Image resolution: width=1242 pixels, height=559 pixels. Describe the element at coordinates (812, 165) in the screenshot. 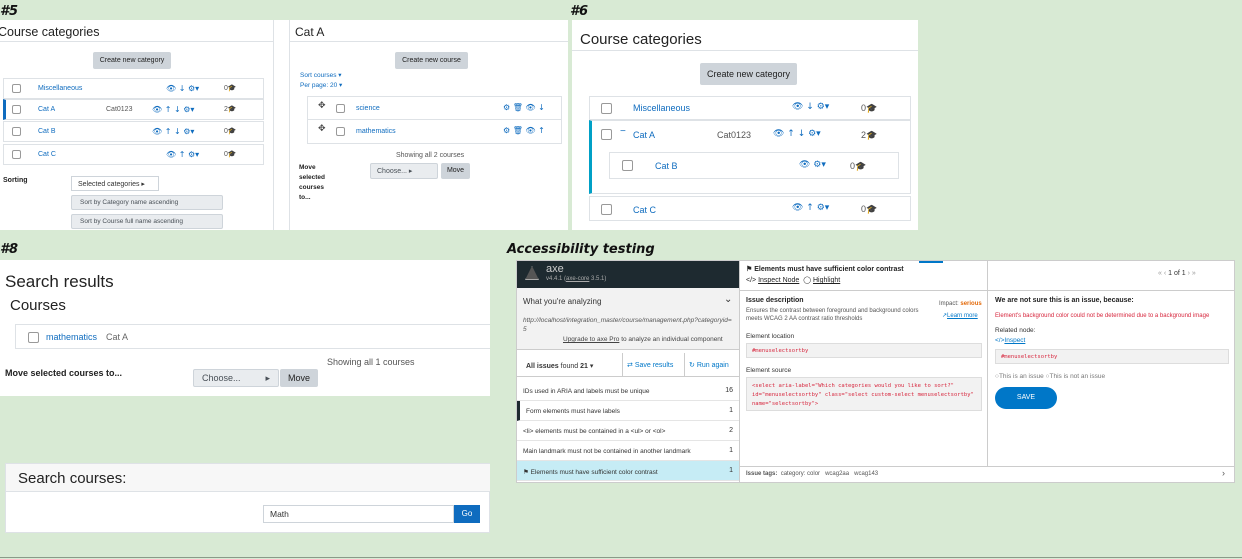

I see `eye-icon: 👁 ⚙▾` at that location.